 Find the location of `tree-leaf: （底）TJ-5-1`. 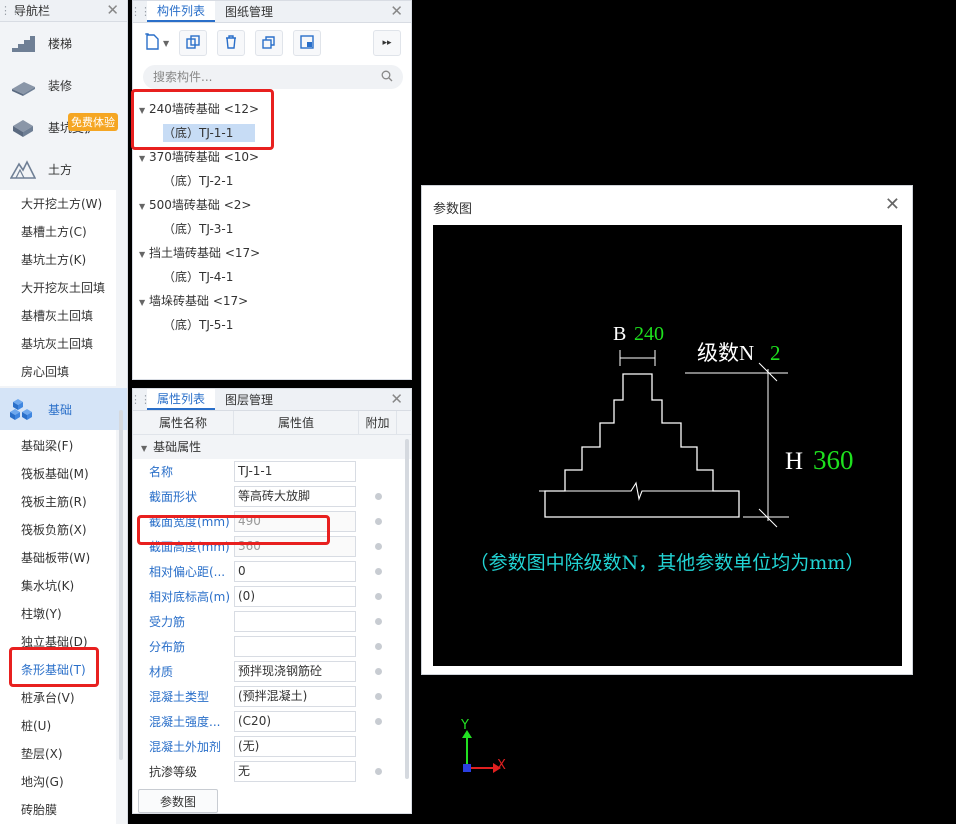

tree-leaf: （底）TJ-5-1 is located at coordinates (272, 325).